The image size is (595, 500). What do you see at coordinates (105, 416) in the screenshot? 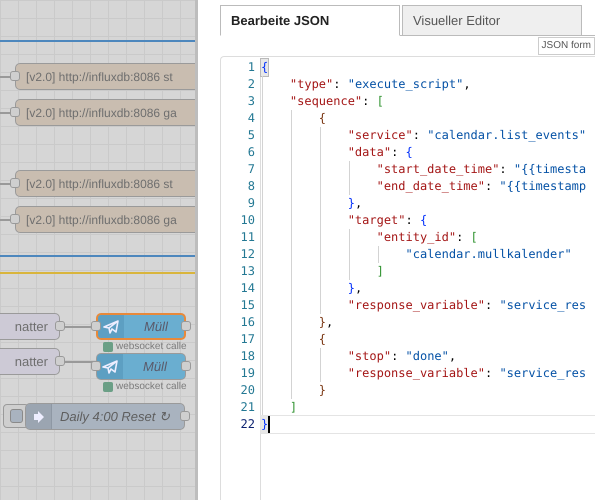
I see `flow-node: Daily 4:00 Reset ↻` at bounding box center [105, 416].